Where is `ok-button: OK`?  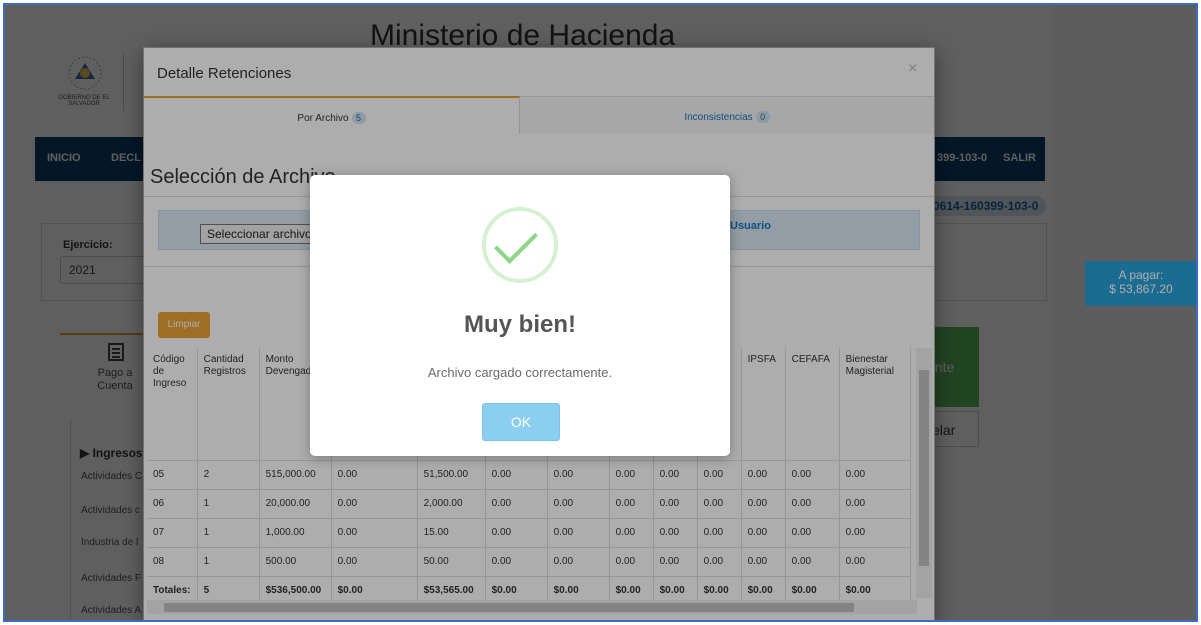
ok-button: OK is located at coordinates (521, 422).